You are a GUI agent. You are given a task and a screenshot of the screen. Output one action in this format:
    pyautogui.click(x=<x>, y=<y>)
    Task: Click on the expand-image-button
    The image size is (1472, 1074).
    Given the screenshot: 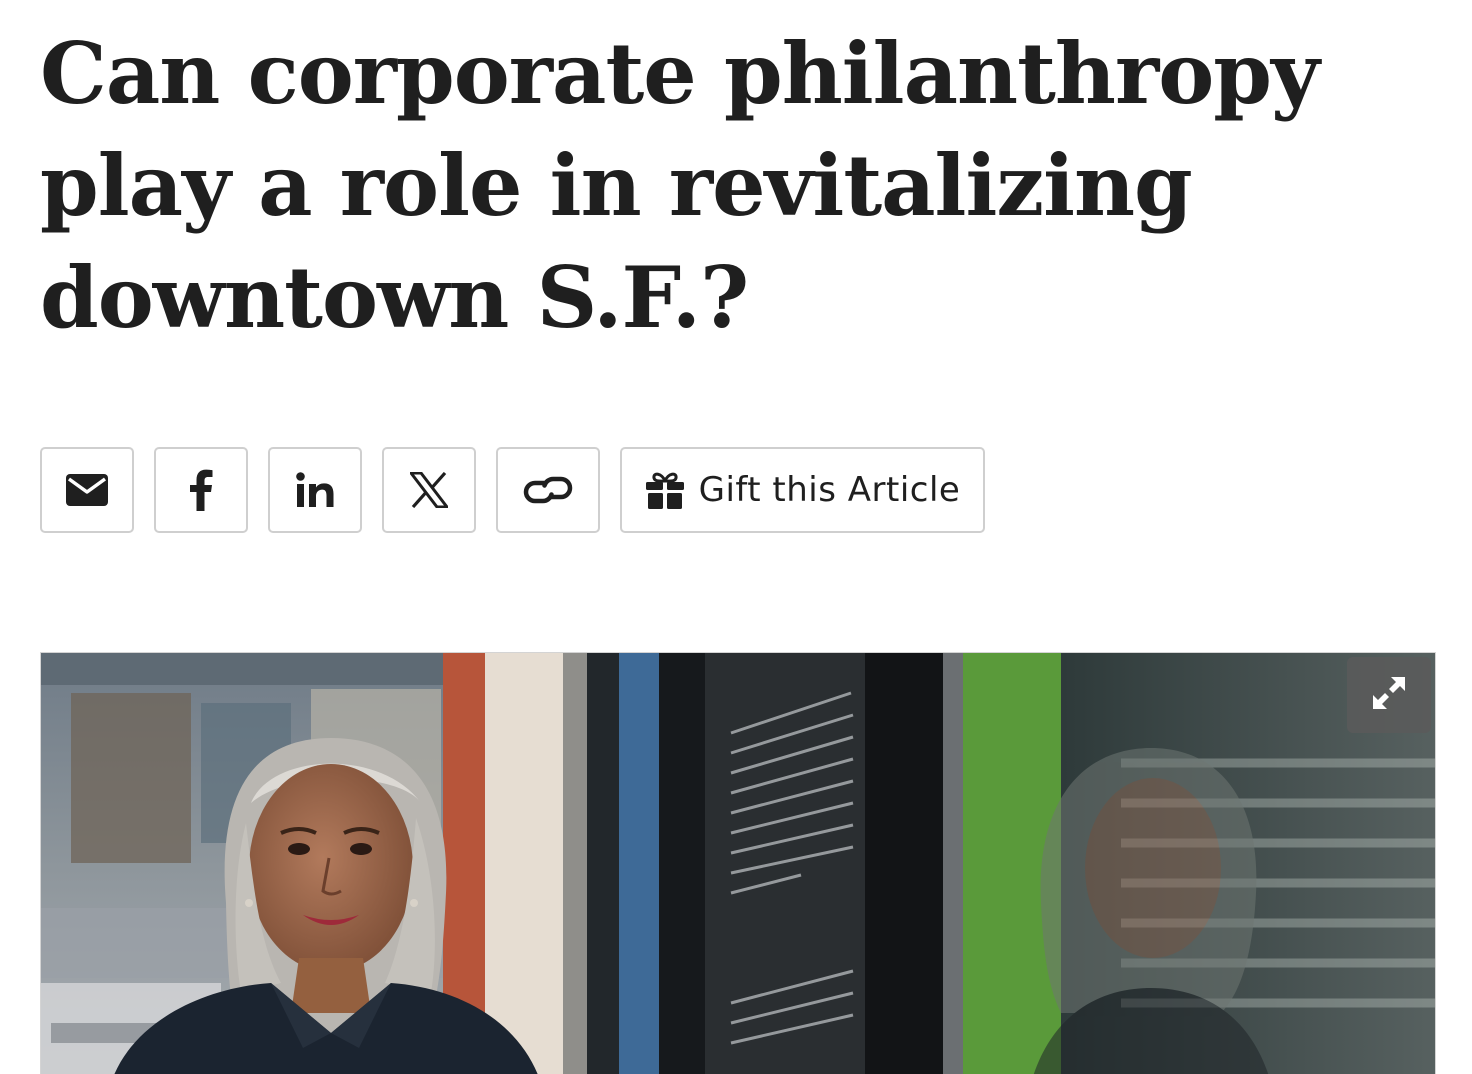 What is the action you would take?
    pyautogui.click(x=1389, y=695)
    